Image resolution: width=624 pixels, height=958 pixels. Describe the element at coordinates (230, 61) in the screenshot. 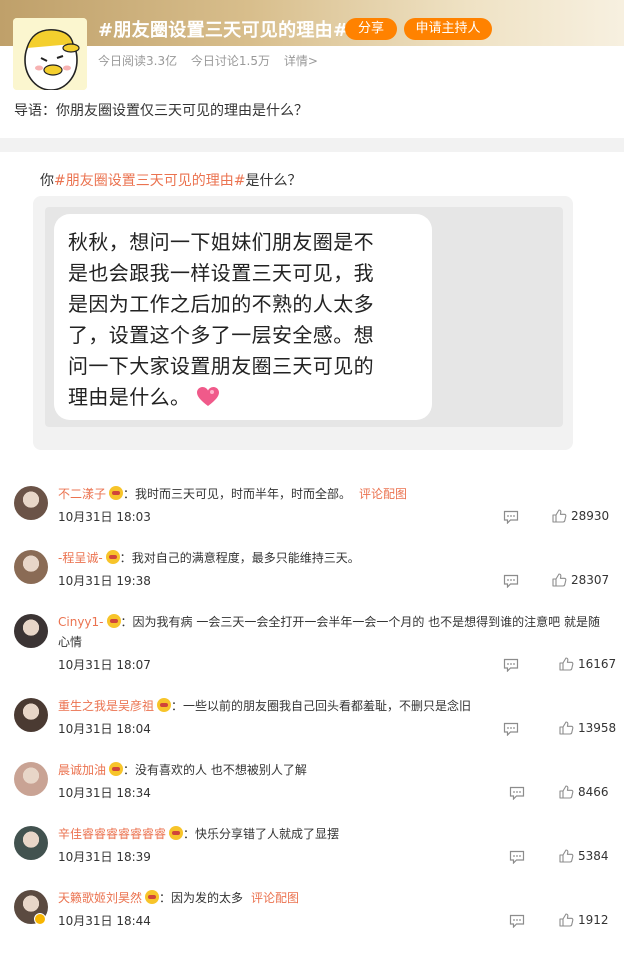

I see `discussions-count: 今日讨论1.5万` at that location.